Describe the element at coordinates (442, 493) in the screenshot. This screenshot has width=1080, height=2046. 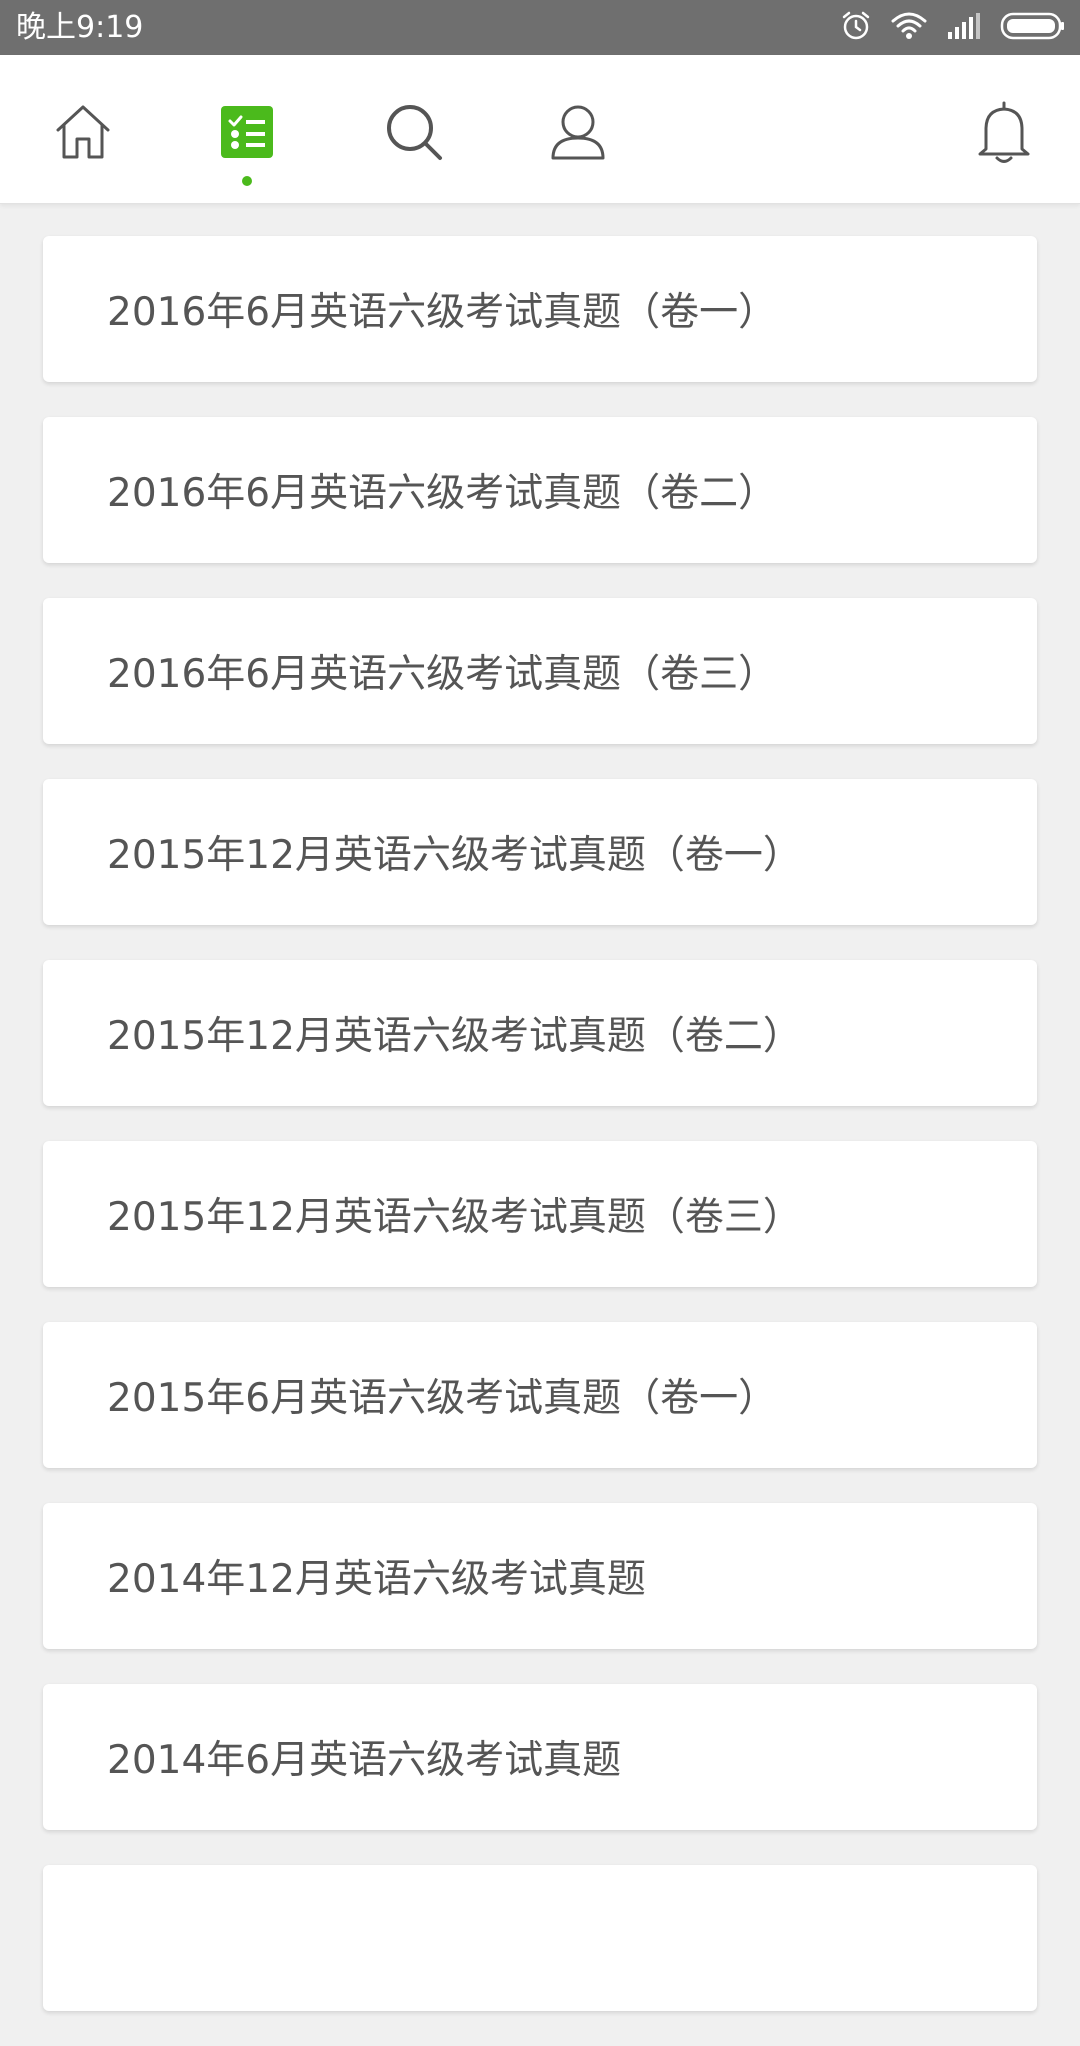
I see `list-item-title: 2016年6月英语六级考试真题（卷二）` at that location.